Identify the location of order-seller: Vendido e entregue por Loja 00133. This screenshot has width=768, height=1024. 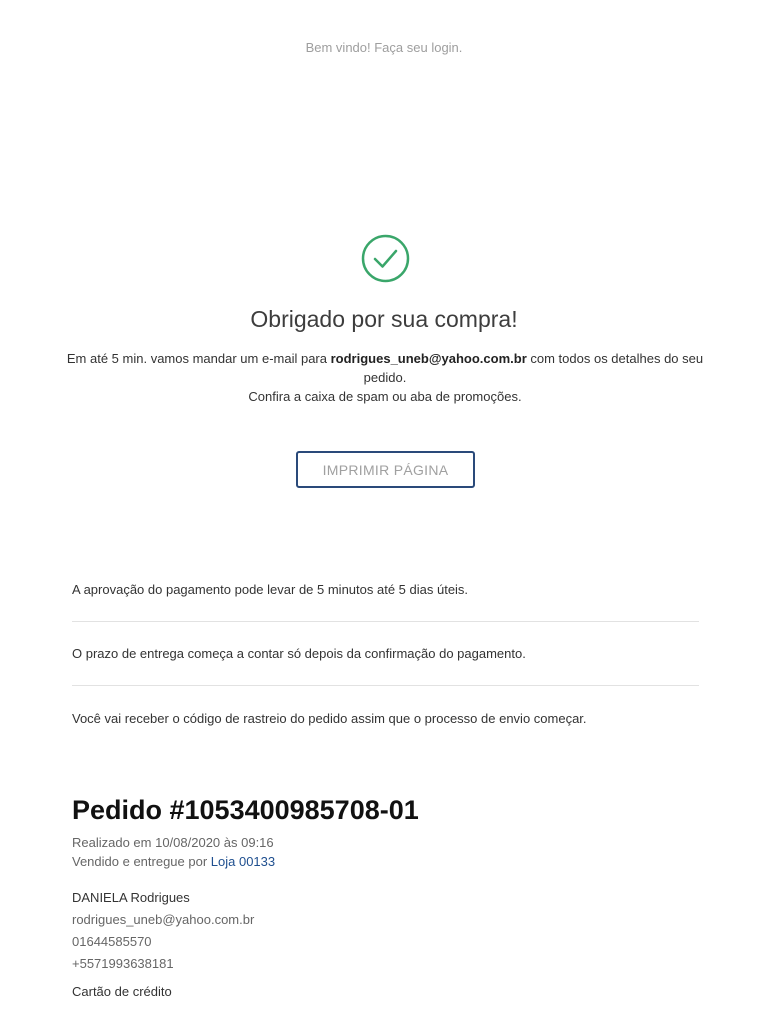
(173, 861).